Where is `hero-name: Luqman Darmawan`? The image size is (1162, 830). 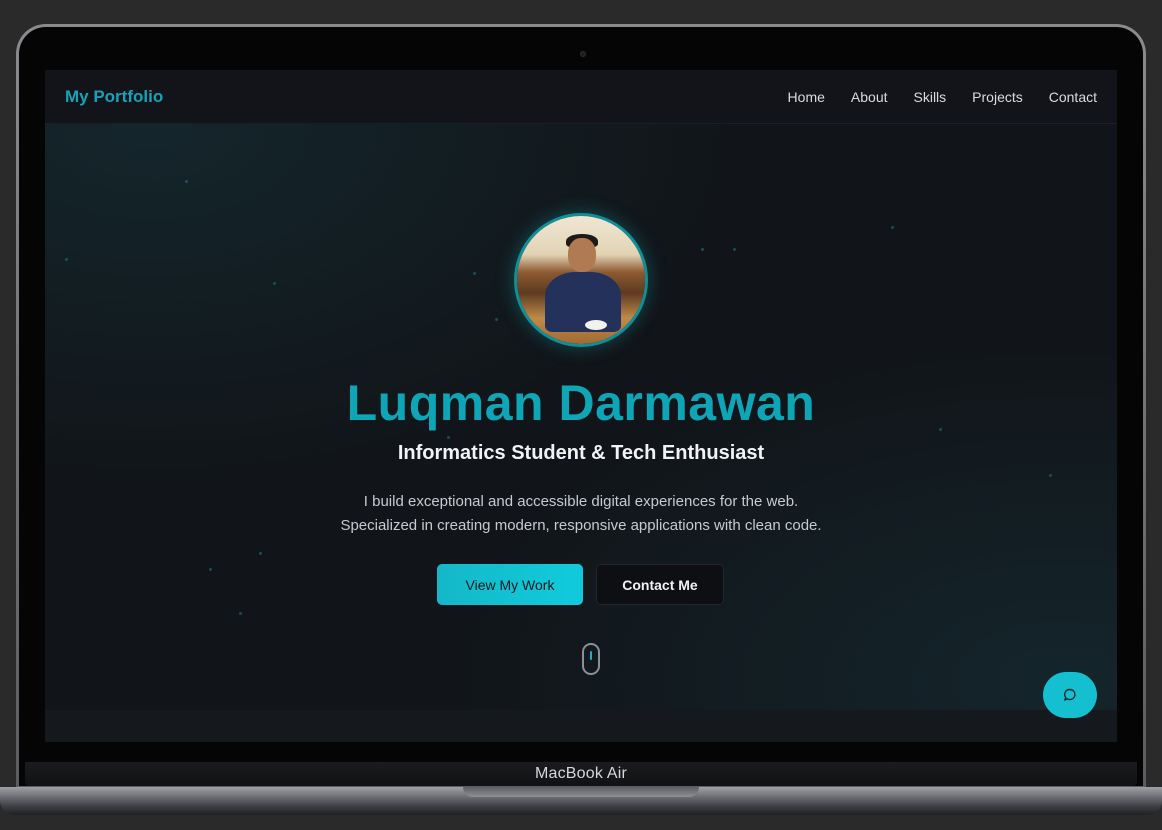
hero-name: Luqman Darmawan is located at coordinates (581, 403).